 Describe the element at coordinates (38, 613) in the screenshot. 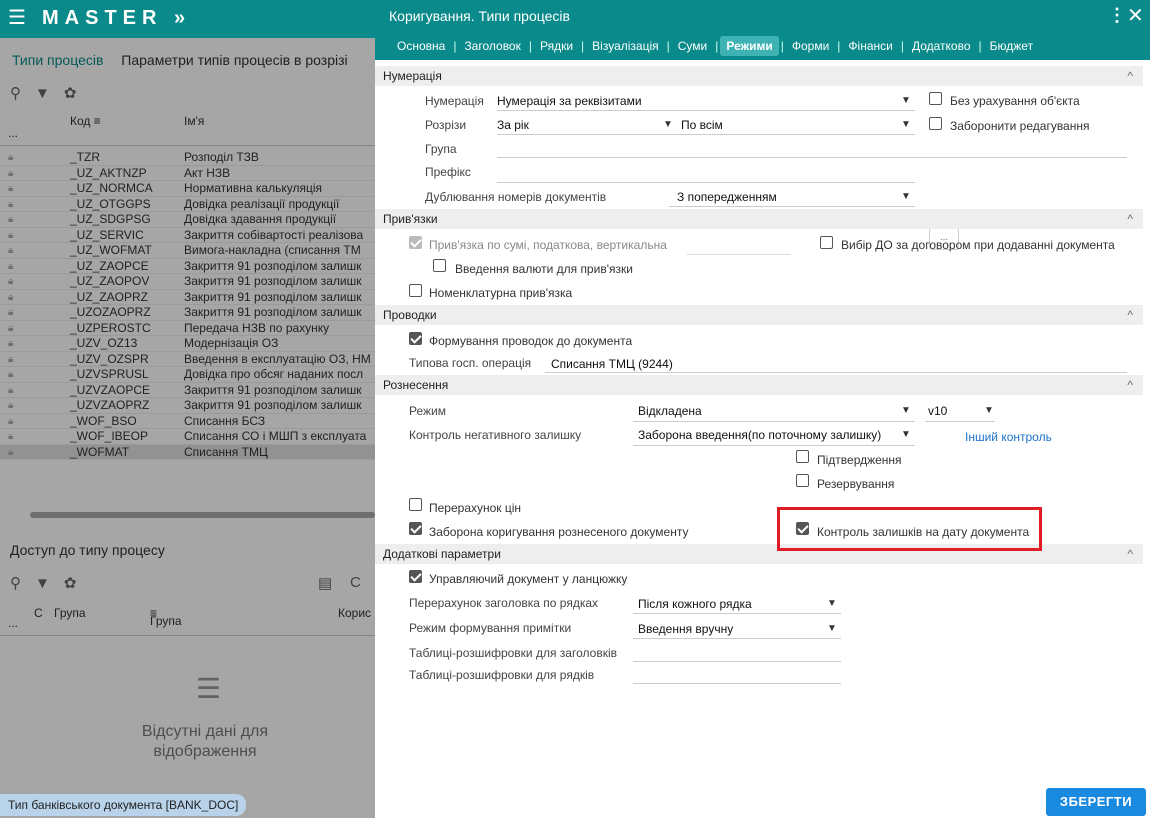

I see `col-c: С` at that location.